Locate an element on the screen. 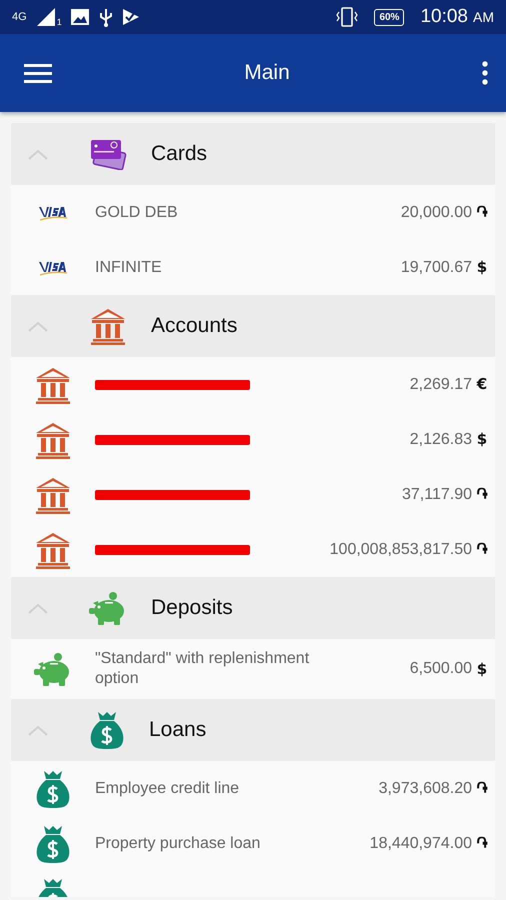 Image resolution: width=506 pixels, height=900 pixels. section-title: Deposits is located at coordinates (192, 608).